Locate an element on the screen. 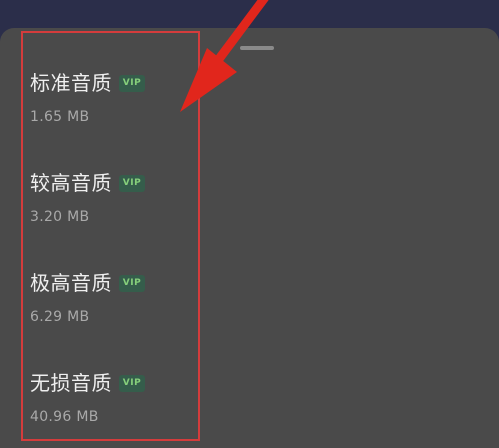  quality-title-row: 无损音质 VIP is located at coordinates (115, 383).